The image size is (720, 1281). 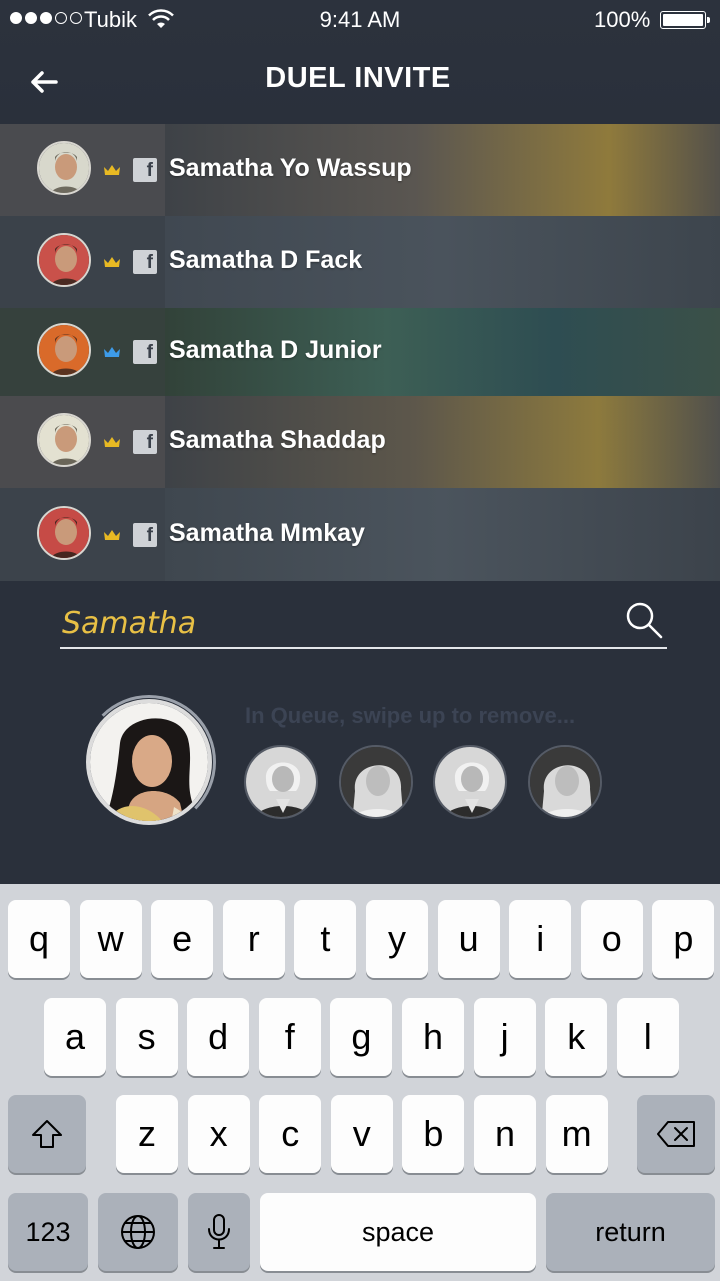 I want to click on search-input, so click(x=332, y=623).